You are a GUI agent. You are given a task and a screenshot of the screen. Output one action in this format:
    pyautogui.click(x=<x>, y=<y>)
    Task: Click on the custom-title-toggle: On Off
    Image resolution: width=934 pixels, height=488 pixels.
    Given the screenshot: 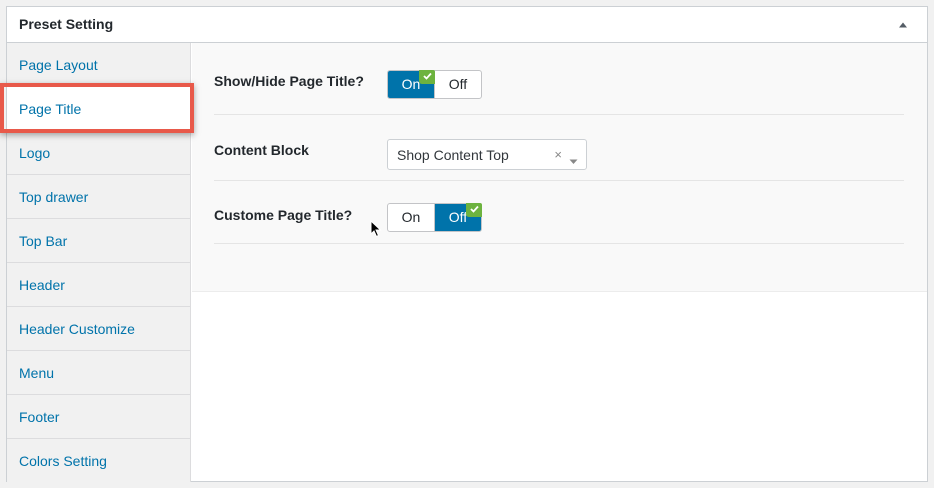 What is the action you would take?
    pyautogui.click(x=434, y=217)
    